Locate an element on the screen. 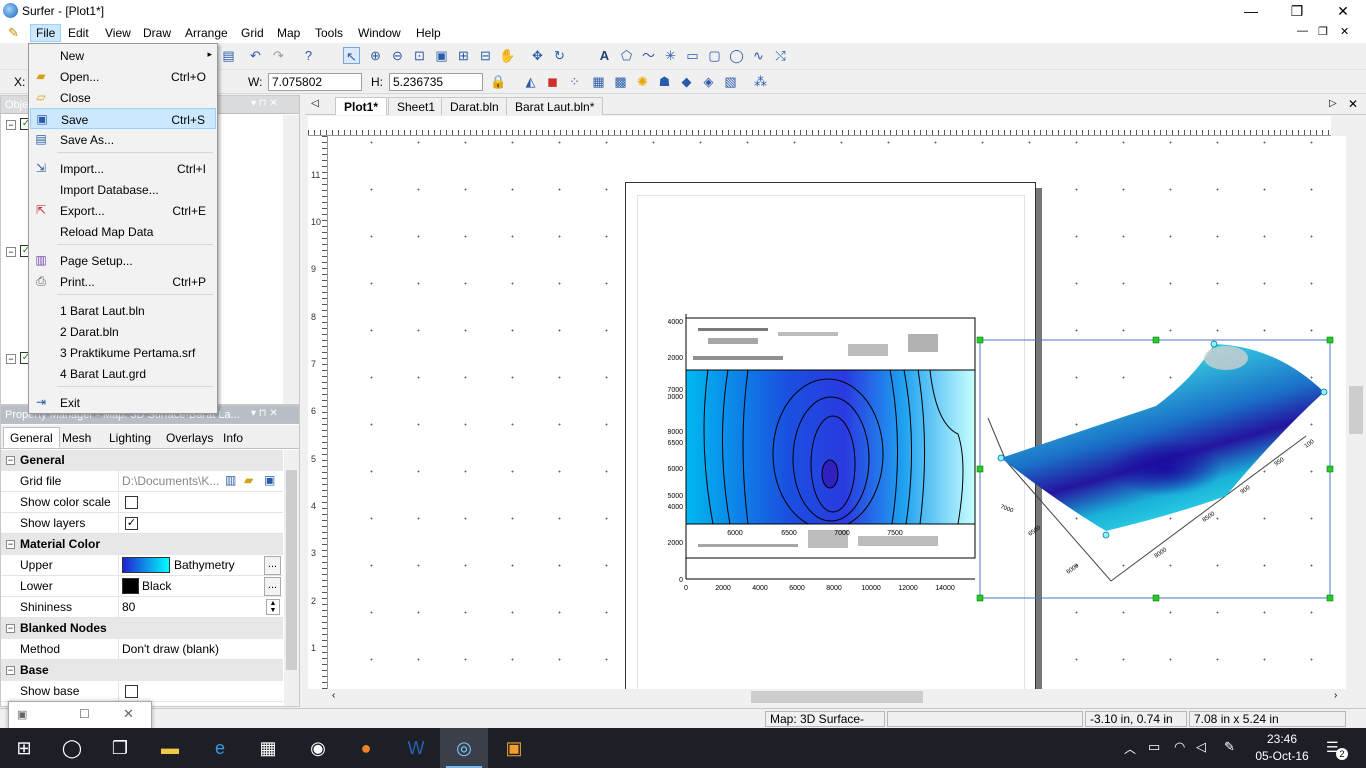 The image size is (1366, 768). help-pointer-icon: ? is located at coordinates (308, 55).